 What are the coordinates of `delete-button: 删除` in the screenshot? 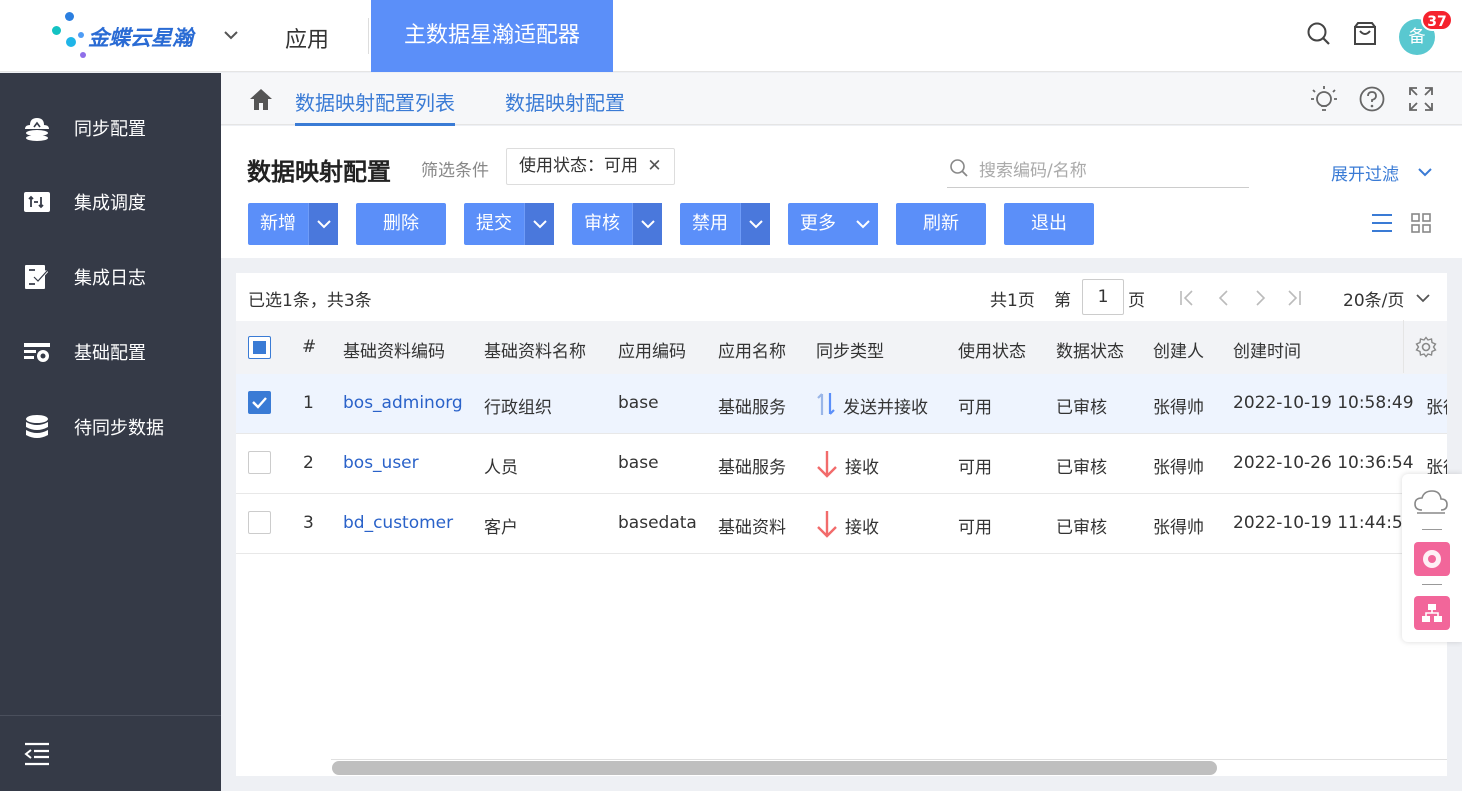 It's located at (401, 224).